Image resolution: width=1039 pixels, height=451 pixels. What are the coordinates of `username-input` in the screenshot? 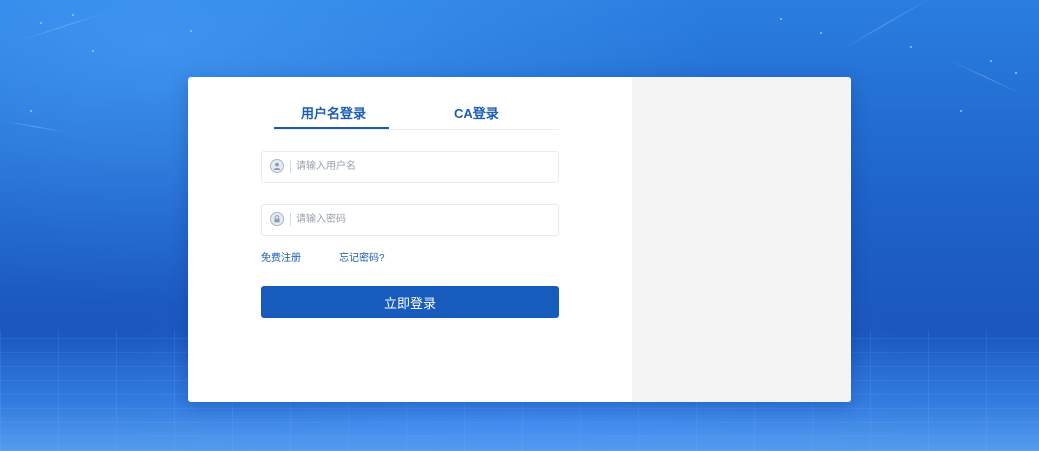 It's located at (421, 166).